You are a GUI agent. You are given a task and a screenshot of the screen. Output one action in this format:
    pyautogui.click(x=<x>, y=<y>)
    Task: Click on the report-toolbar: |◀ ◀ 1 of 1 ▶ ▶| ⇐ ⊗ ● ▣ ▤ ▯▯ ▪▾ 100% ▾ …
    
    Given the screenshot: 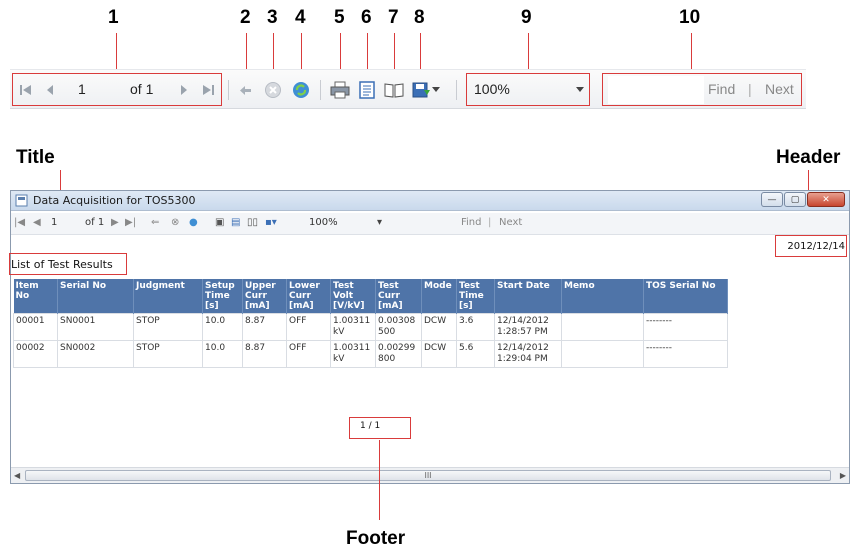 What is the action you would take?
    pyautogui.click(x=430, y=224)
    